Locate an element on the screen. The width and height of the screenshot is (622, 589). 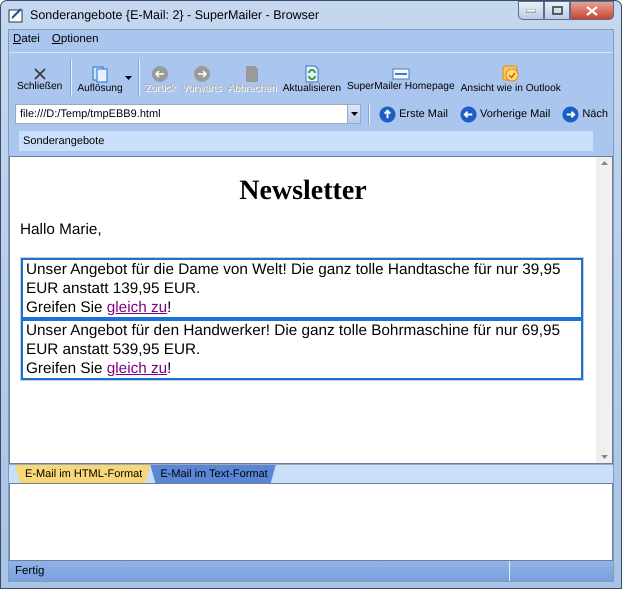
envelope-icon is located at coordinates (401, 73).